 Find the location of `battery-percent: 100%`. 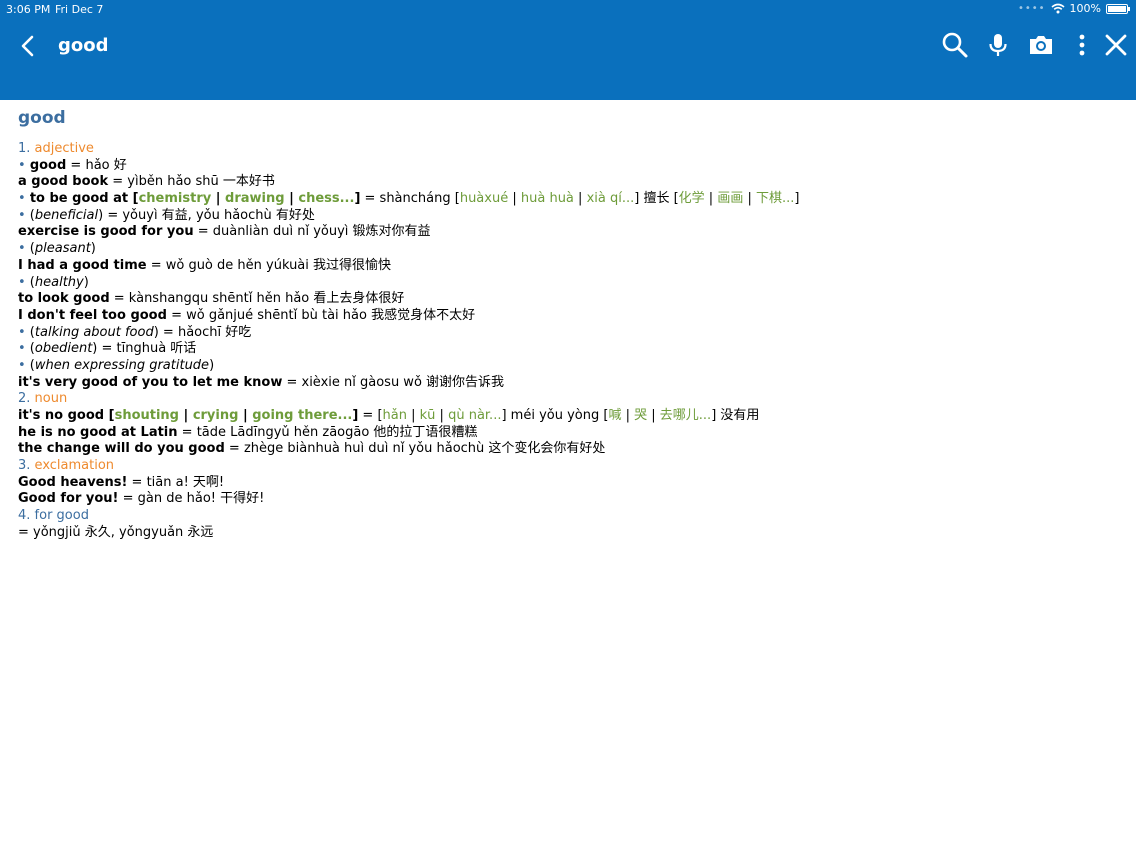

battery-percent: 100% is located at coordinates (1085, 8).